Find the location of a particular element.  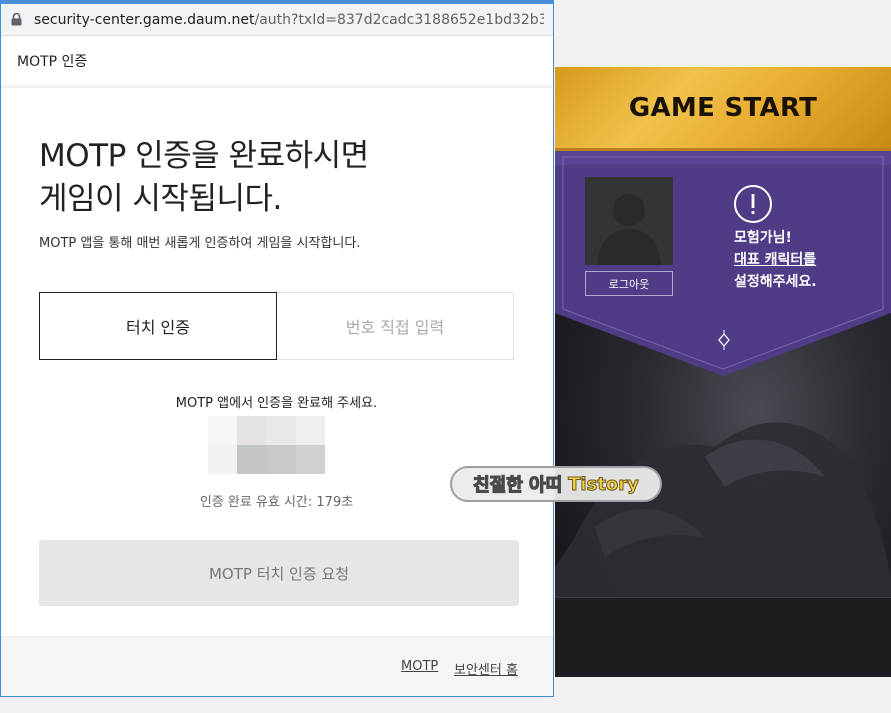

tab-manual-entry: 번호 직접 입력 is located at coordinates (395, 326).